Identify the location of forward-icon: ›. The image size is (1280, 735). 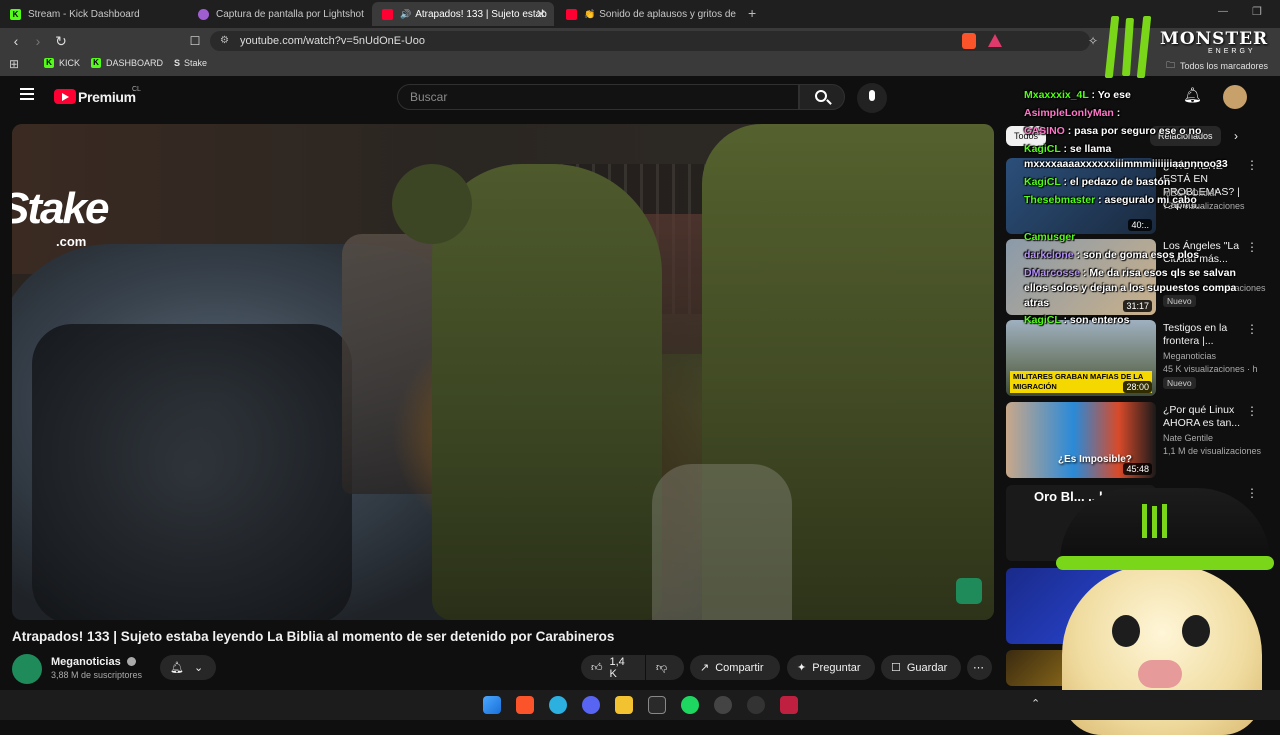
(38, 41).